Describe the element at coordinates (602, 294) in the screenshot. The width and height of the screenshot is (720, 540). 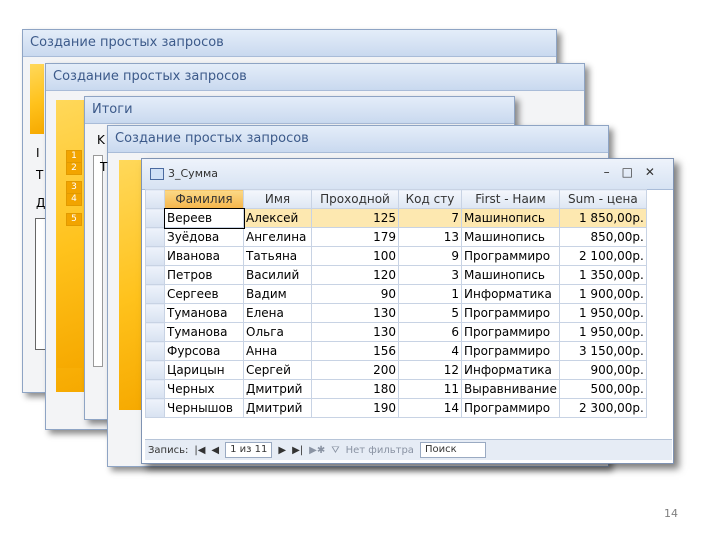
I see `table-cell: 1 900,00р.` at that location.